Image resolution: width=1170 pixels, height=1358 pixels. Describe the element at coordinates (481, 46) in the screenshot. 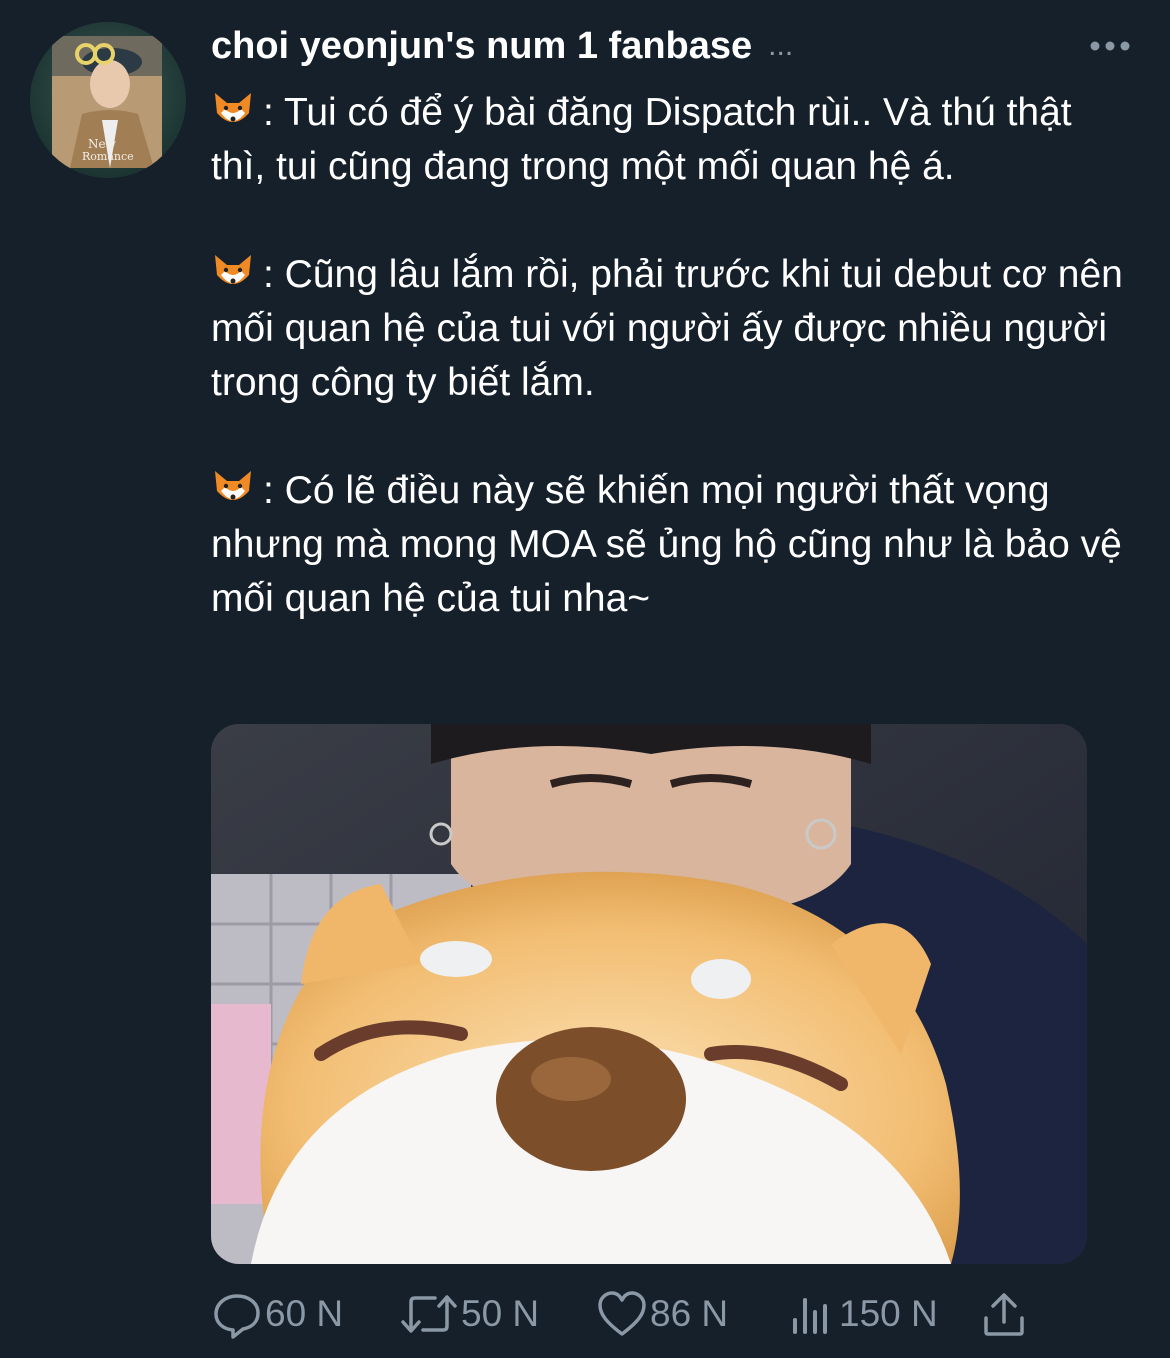

I see `display-name: choi yeonjun's num 1 fanbase` at that location.